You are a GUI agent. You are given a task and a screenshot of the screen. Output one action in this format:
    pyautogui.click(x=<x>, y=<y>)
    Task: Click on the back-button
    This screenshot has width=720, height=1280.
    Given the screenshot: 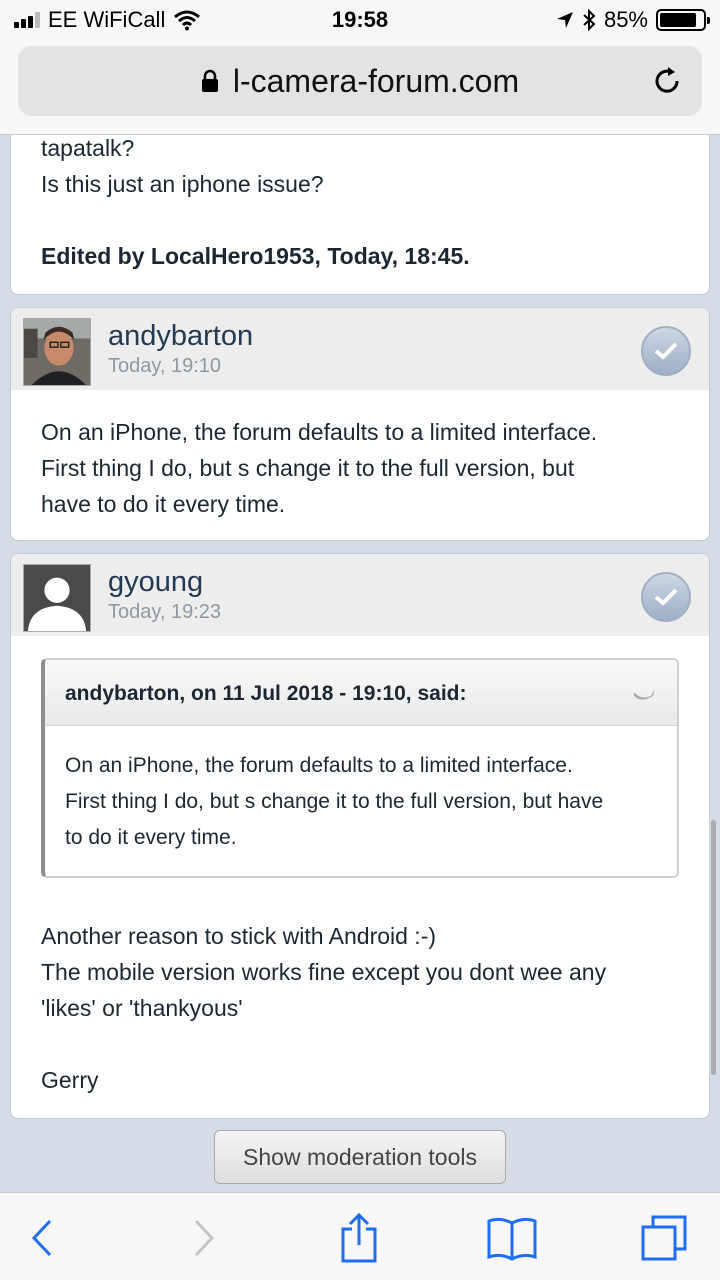 What is the action you would take?
    pyautogui.click(x=42, y=1238)
    